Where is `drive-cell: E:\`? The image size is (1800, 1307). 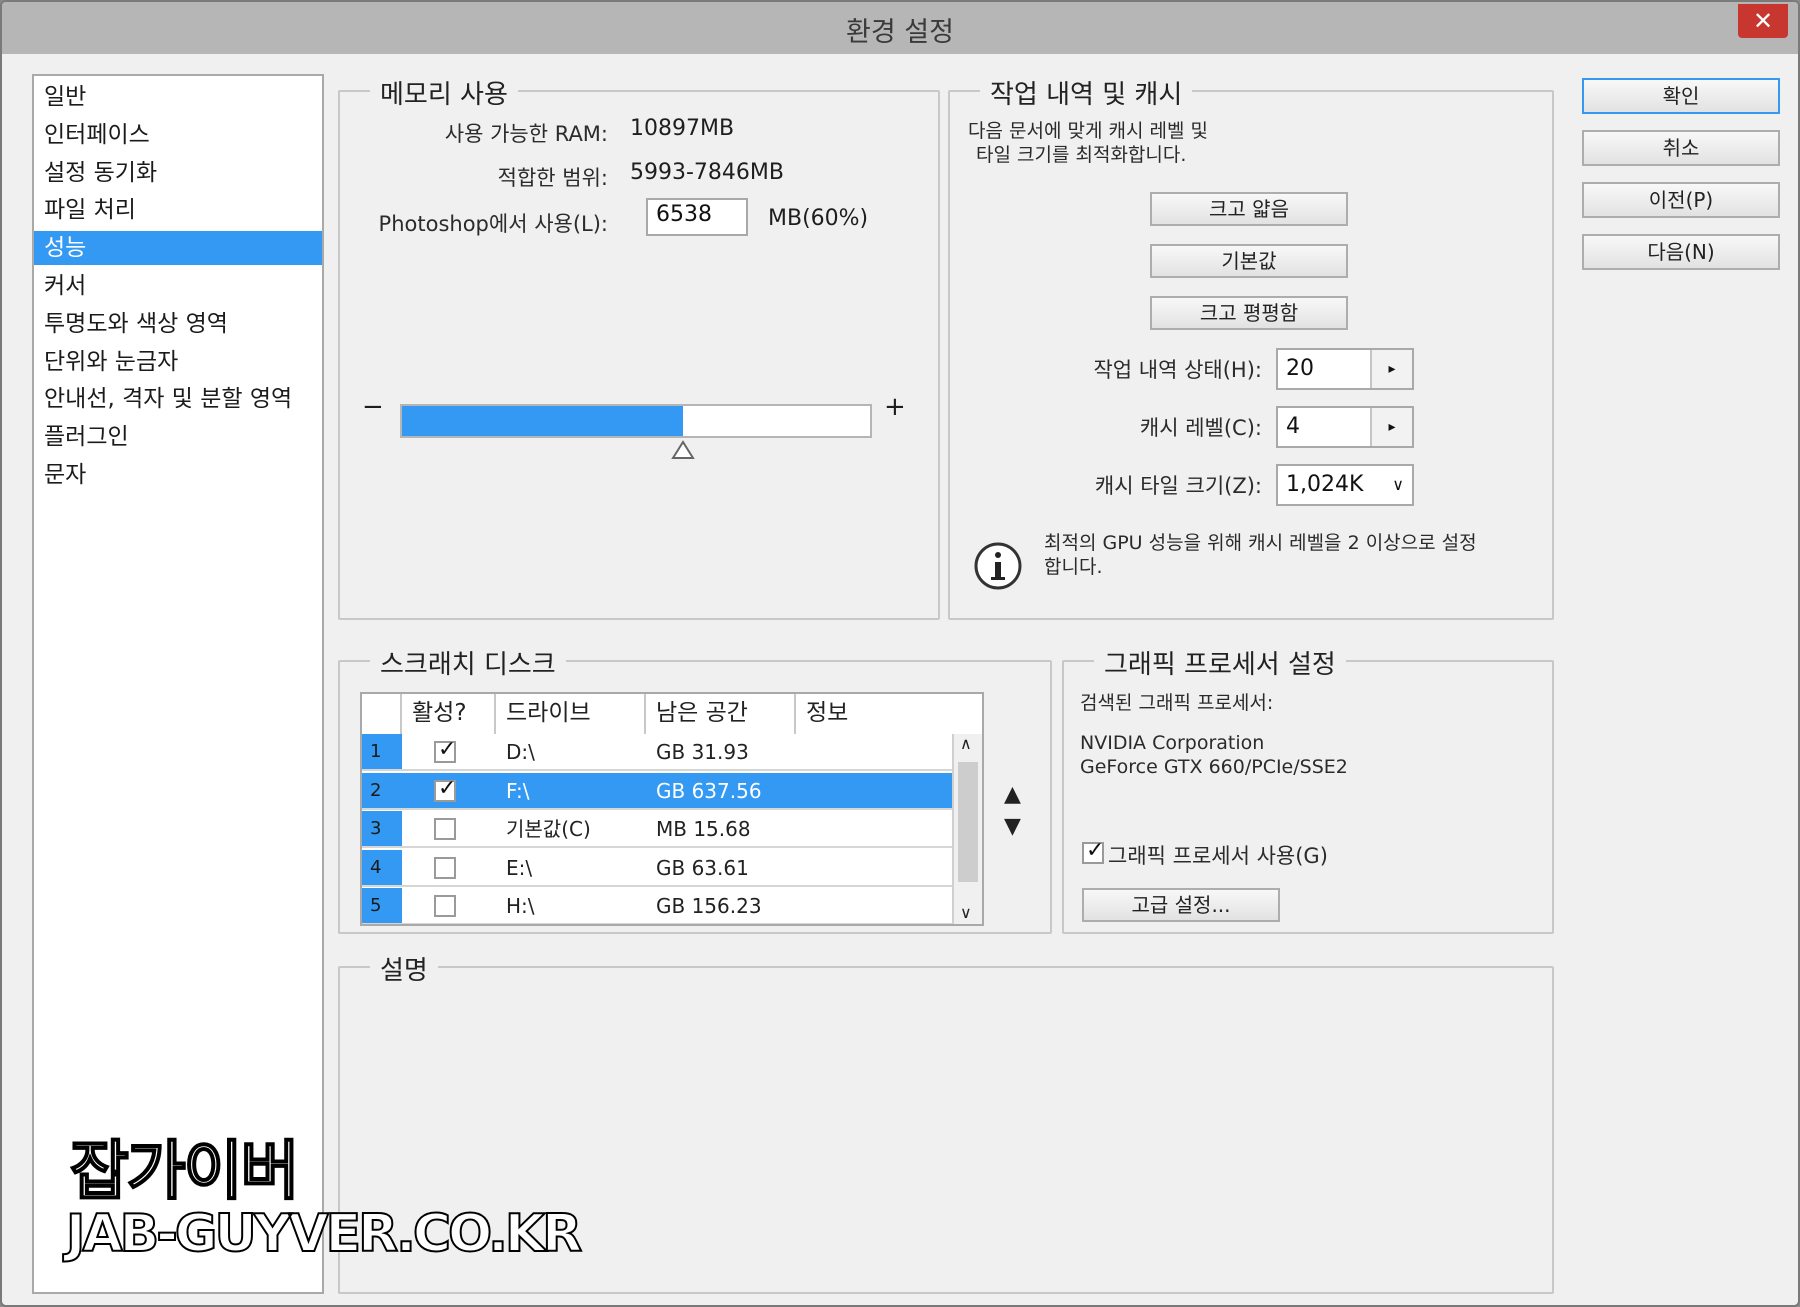
drive-cell: E:\ is located at coordinates (519, 867).